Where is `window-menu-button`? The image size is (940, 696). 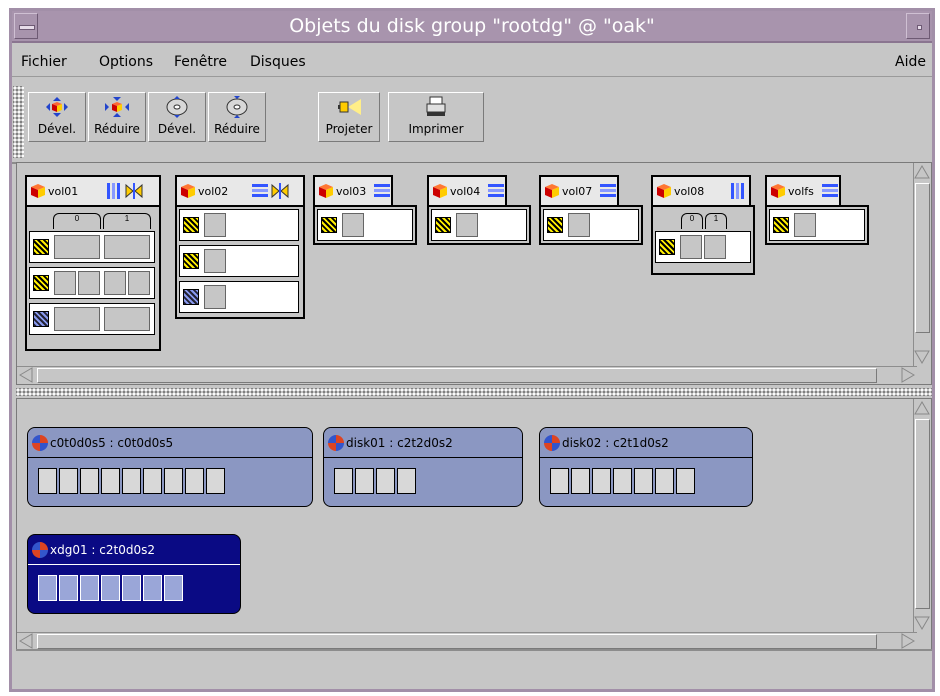
window-menu-button is located at coordinates (26, 26).